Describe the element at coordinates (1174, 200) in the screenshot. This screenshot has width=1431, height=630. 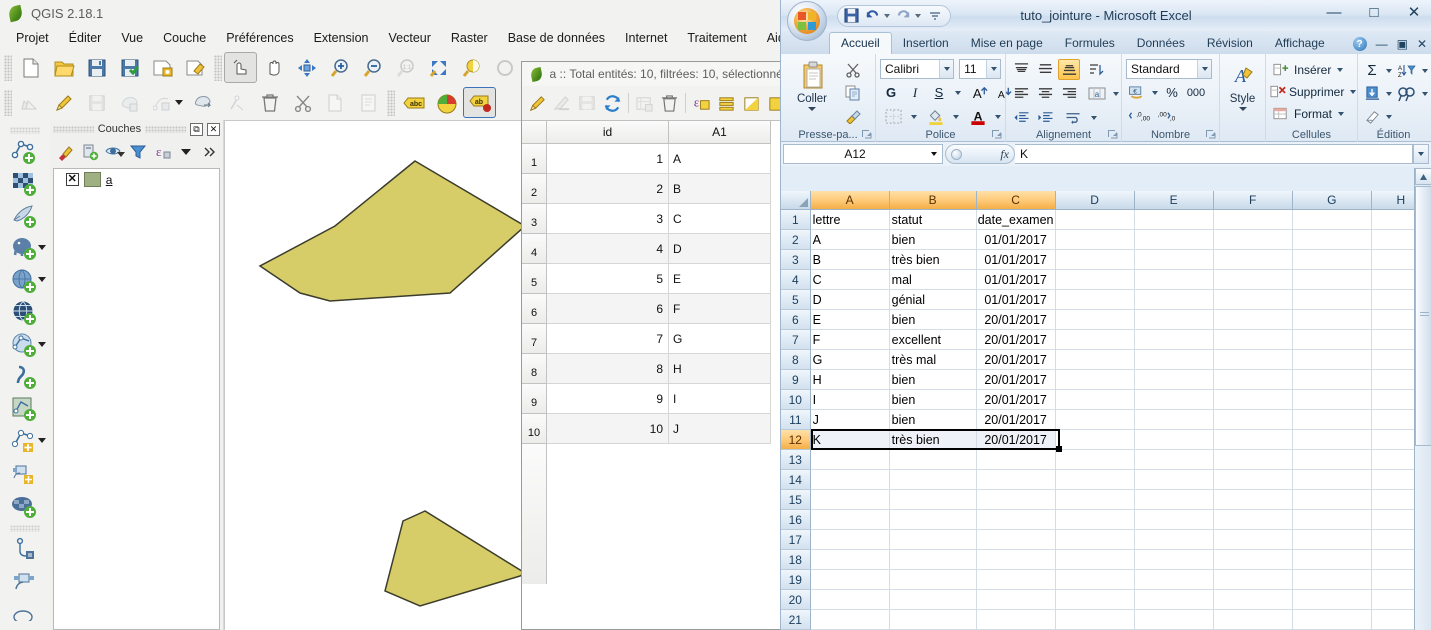
I see `column-header-e: E` at that location.